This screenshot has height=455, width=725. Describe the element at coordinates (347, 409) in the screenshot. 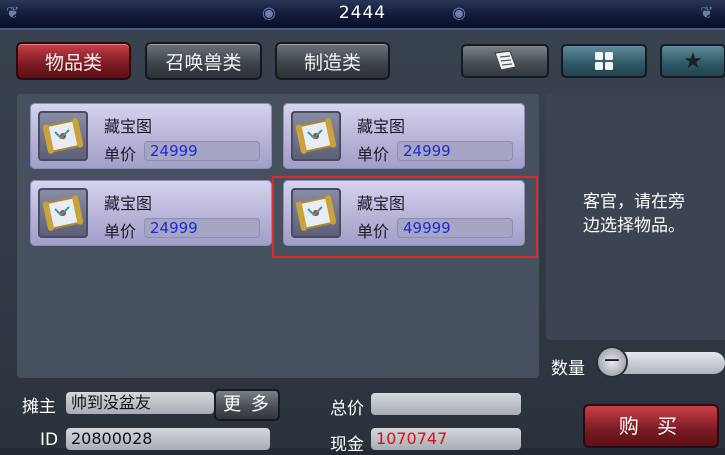

I see `total-price-label: 总价` at that location.